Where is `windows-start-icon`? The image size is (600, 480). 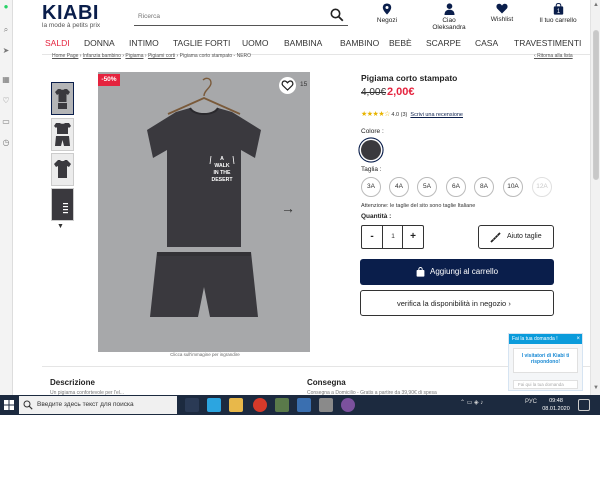
windows-start-icon is located at coordinates (9, 405).